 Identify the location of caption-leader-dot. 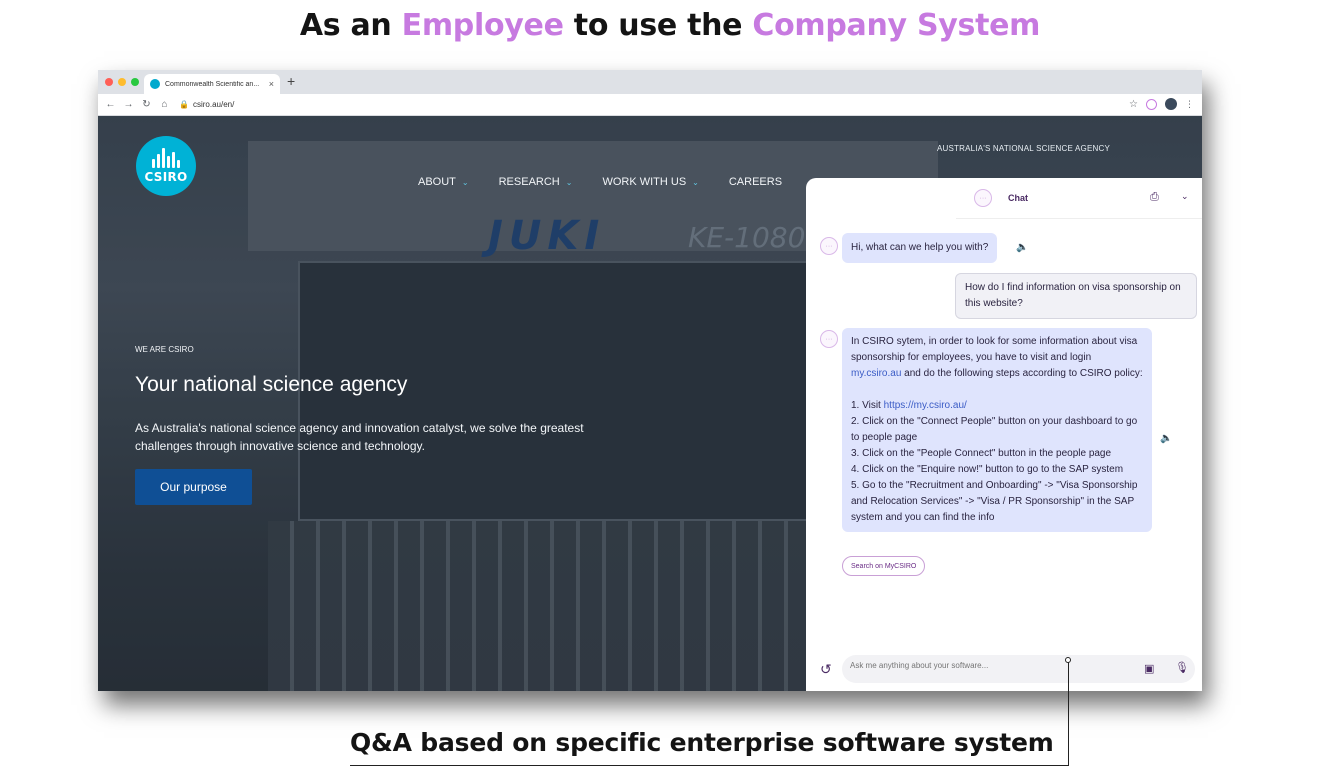
(1068, 660).